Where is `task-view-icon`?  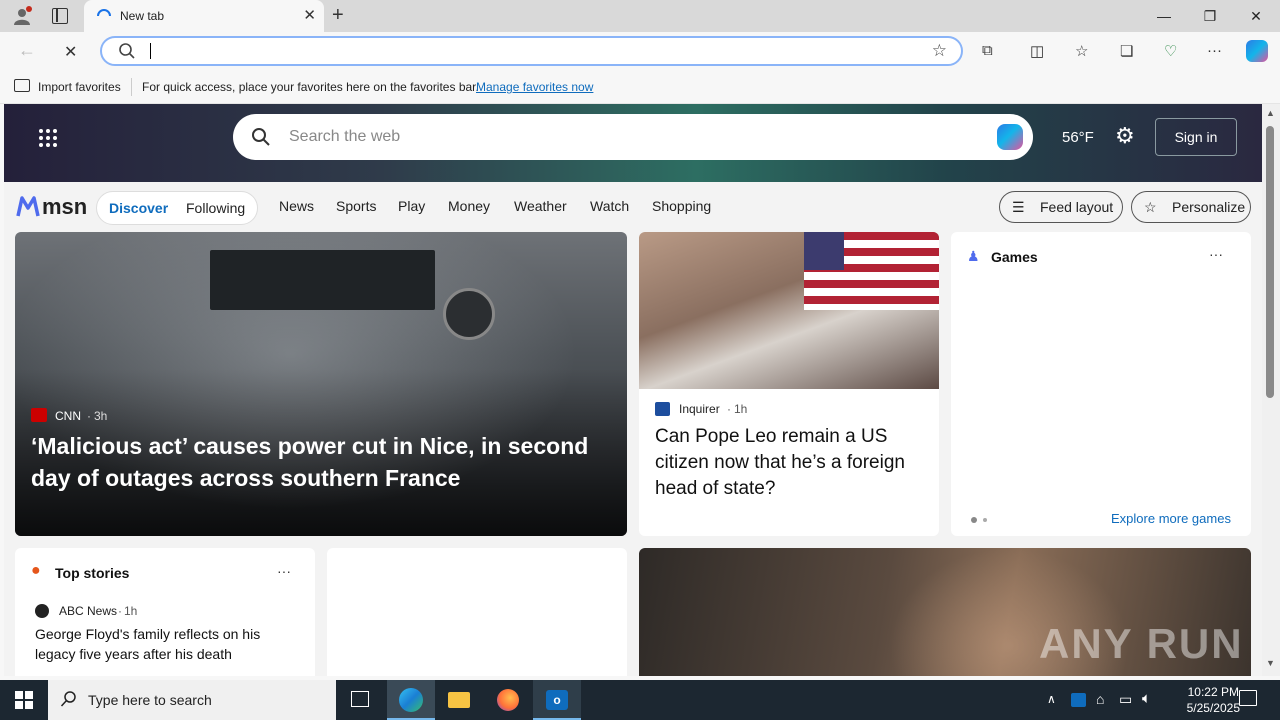 task-view-icon is located at coordinates (360, 699).